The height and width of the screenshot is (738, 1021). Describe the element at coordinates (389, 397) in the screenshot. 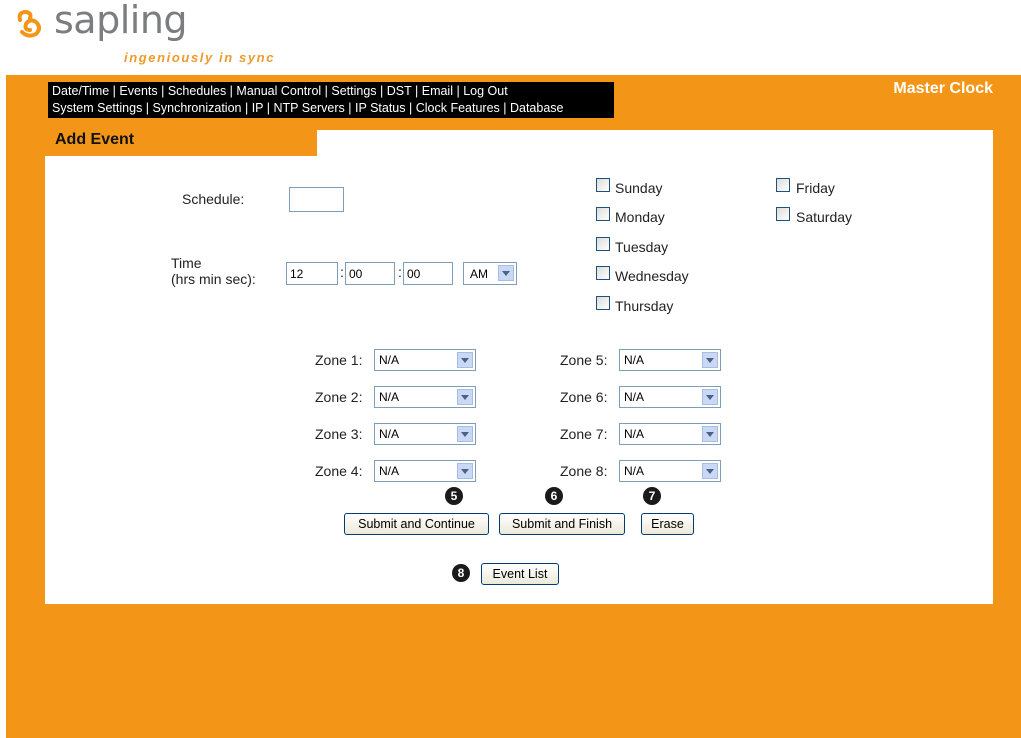

I see `zone-2-value: N/A` at that location.